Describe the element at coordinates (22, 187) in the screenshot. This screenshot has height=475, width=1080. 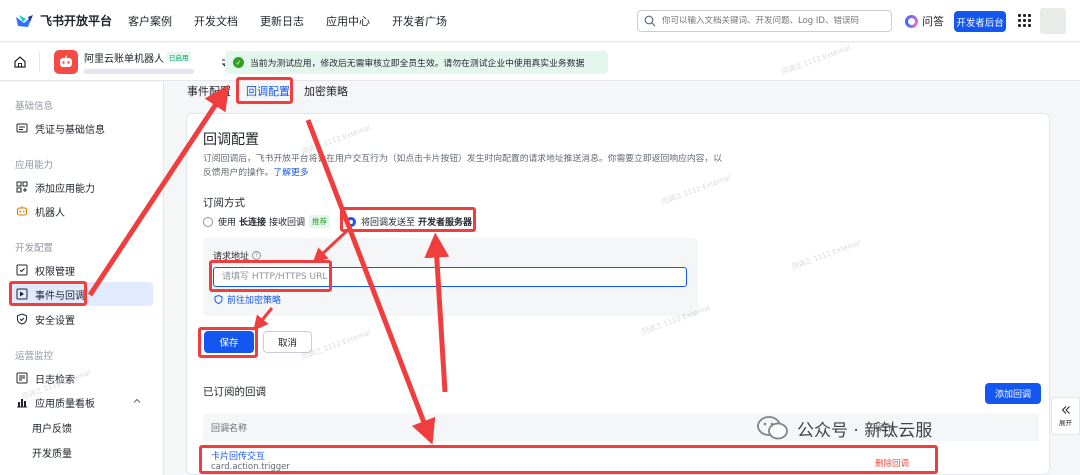
I see `apps-icon` at that location.